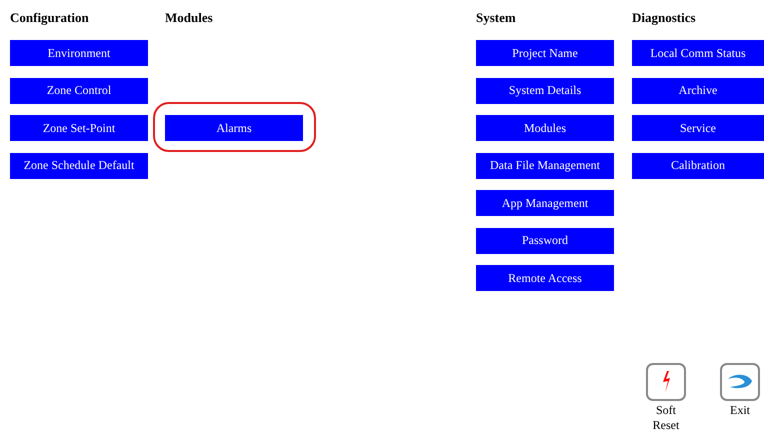  Describe the element at coordinates (79, 53) in the screenshot. I see `menu-button: Environment` at that location.